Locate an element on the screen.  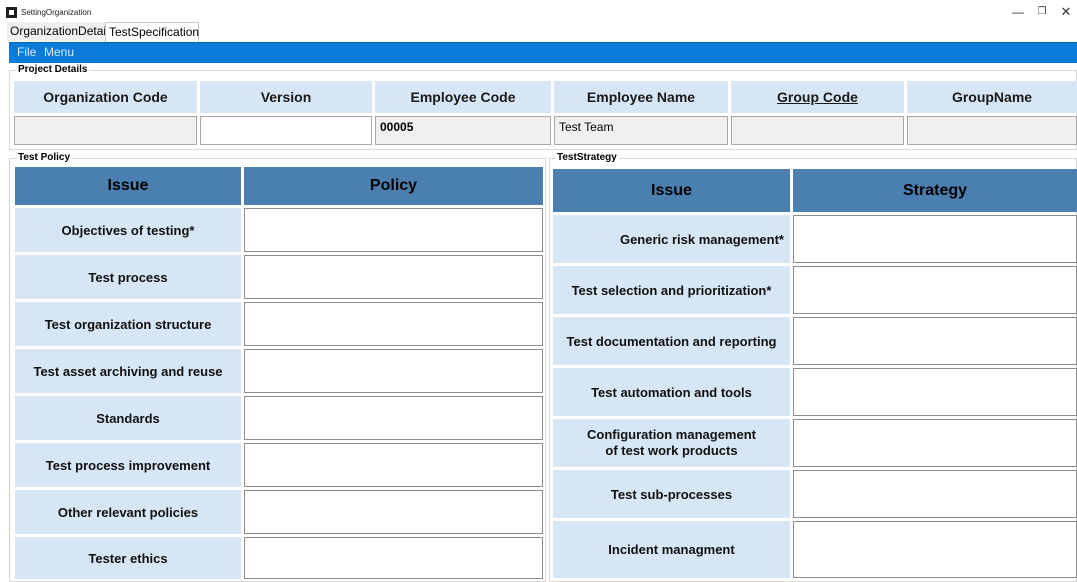
strategy-issue-row: Incident managment is located at coordinates (671, 549).